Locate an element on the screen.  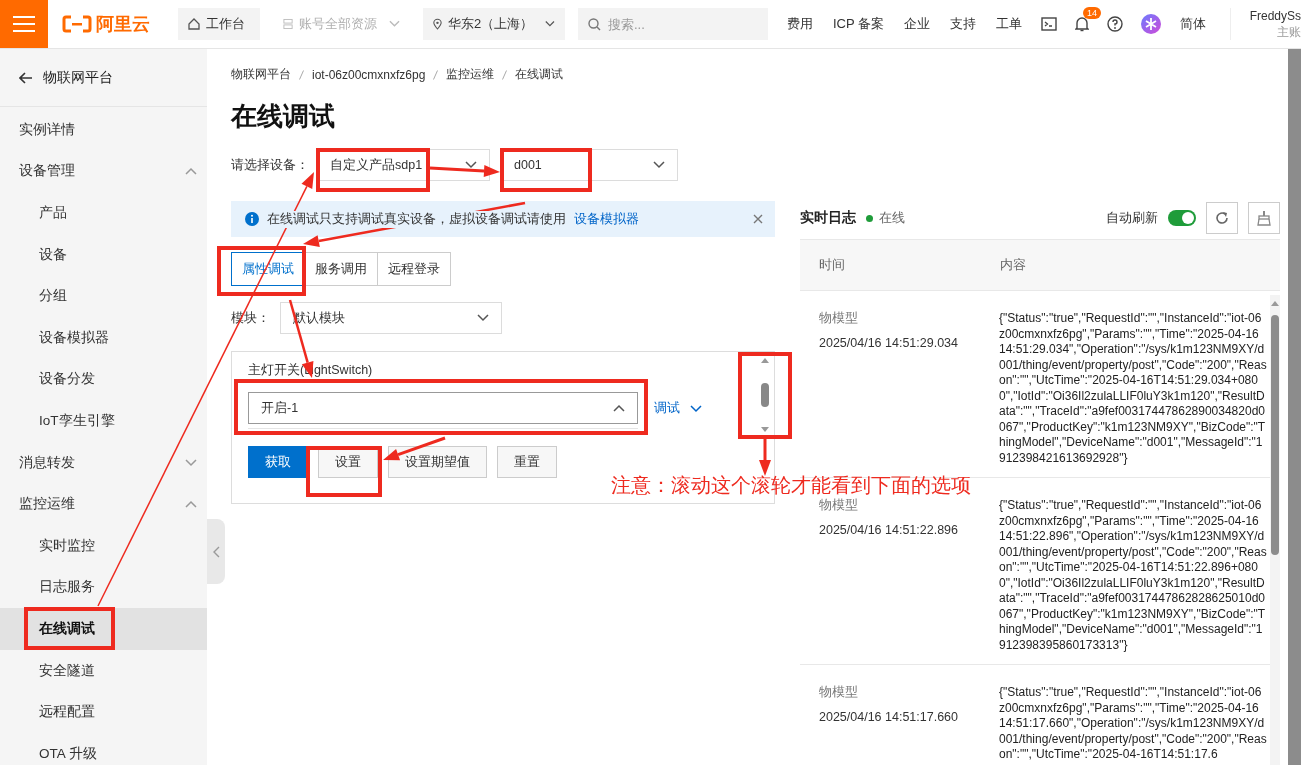
menu-button is located at coordinates (24, 24).